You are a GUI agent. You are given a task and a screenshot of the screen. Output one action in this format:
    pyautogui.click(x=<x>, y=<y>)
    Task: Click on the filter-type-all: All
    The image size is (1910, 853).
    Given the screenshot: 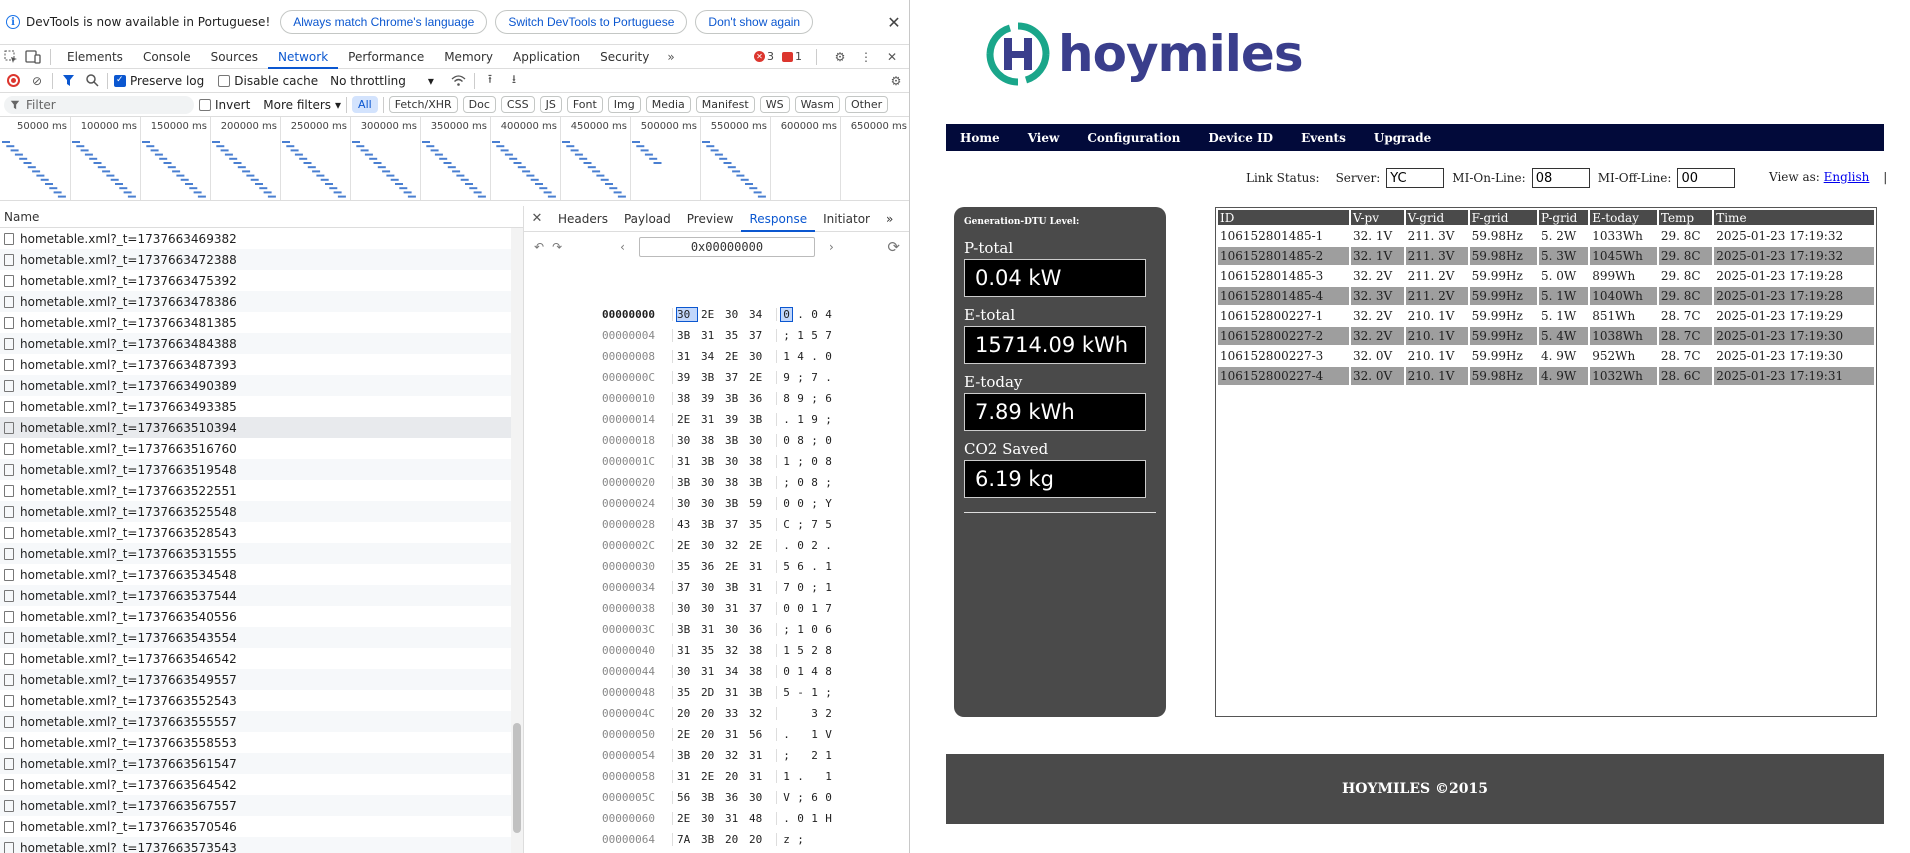 What is the action you would take?
    pyautogui.click(x=365, y=104)
    